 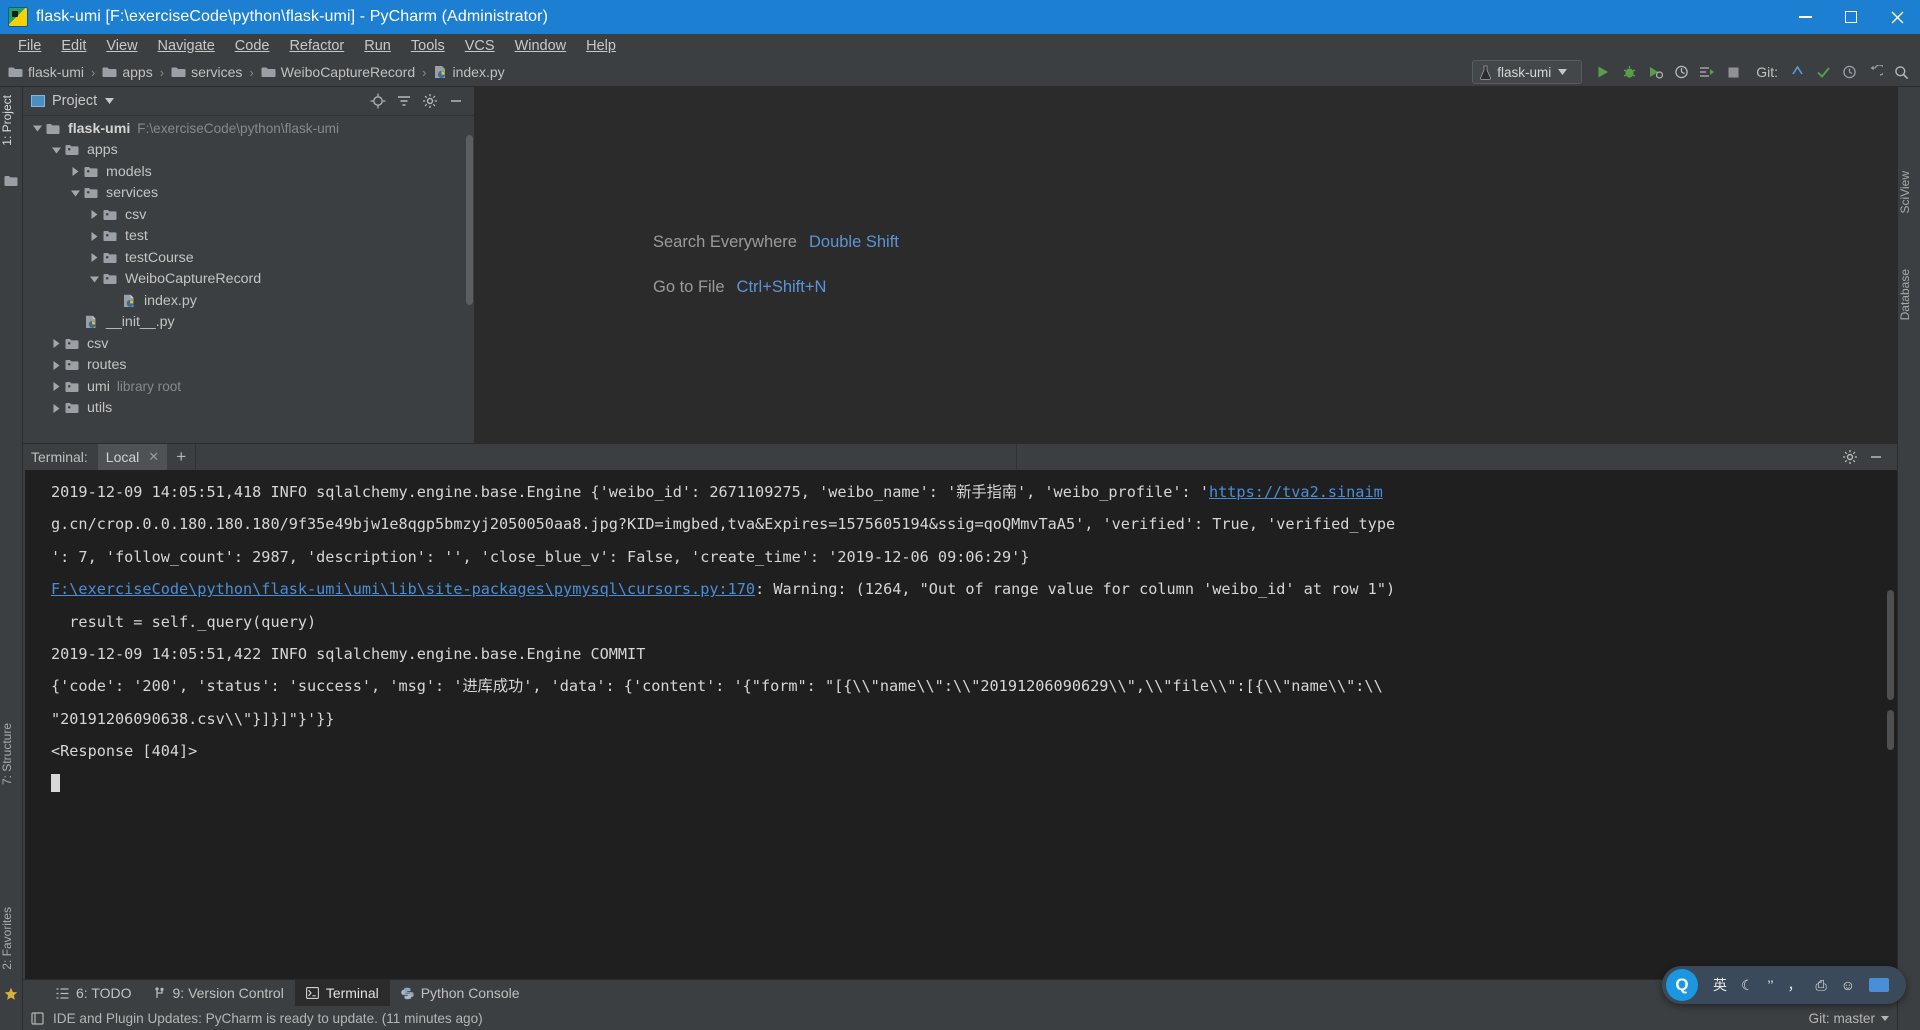 What do you see at coordinates (1897, 17) in the screenshot?
I see `close-button` at bounding box center [1897, 17].